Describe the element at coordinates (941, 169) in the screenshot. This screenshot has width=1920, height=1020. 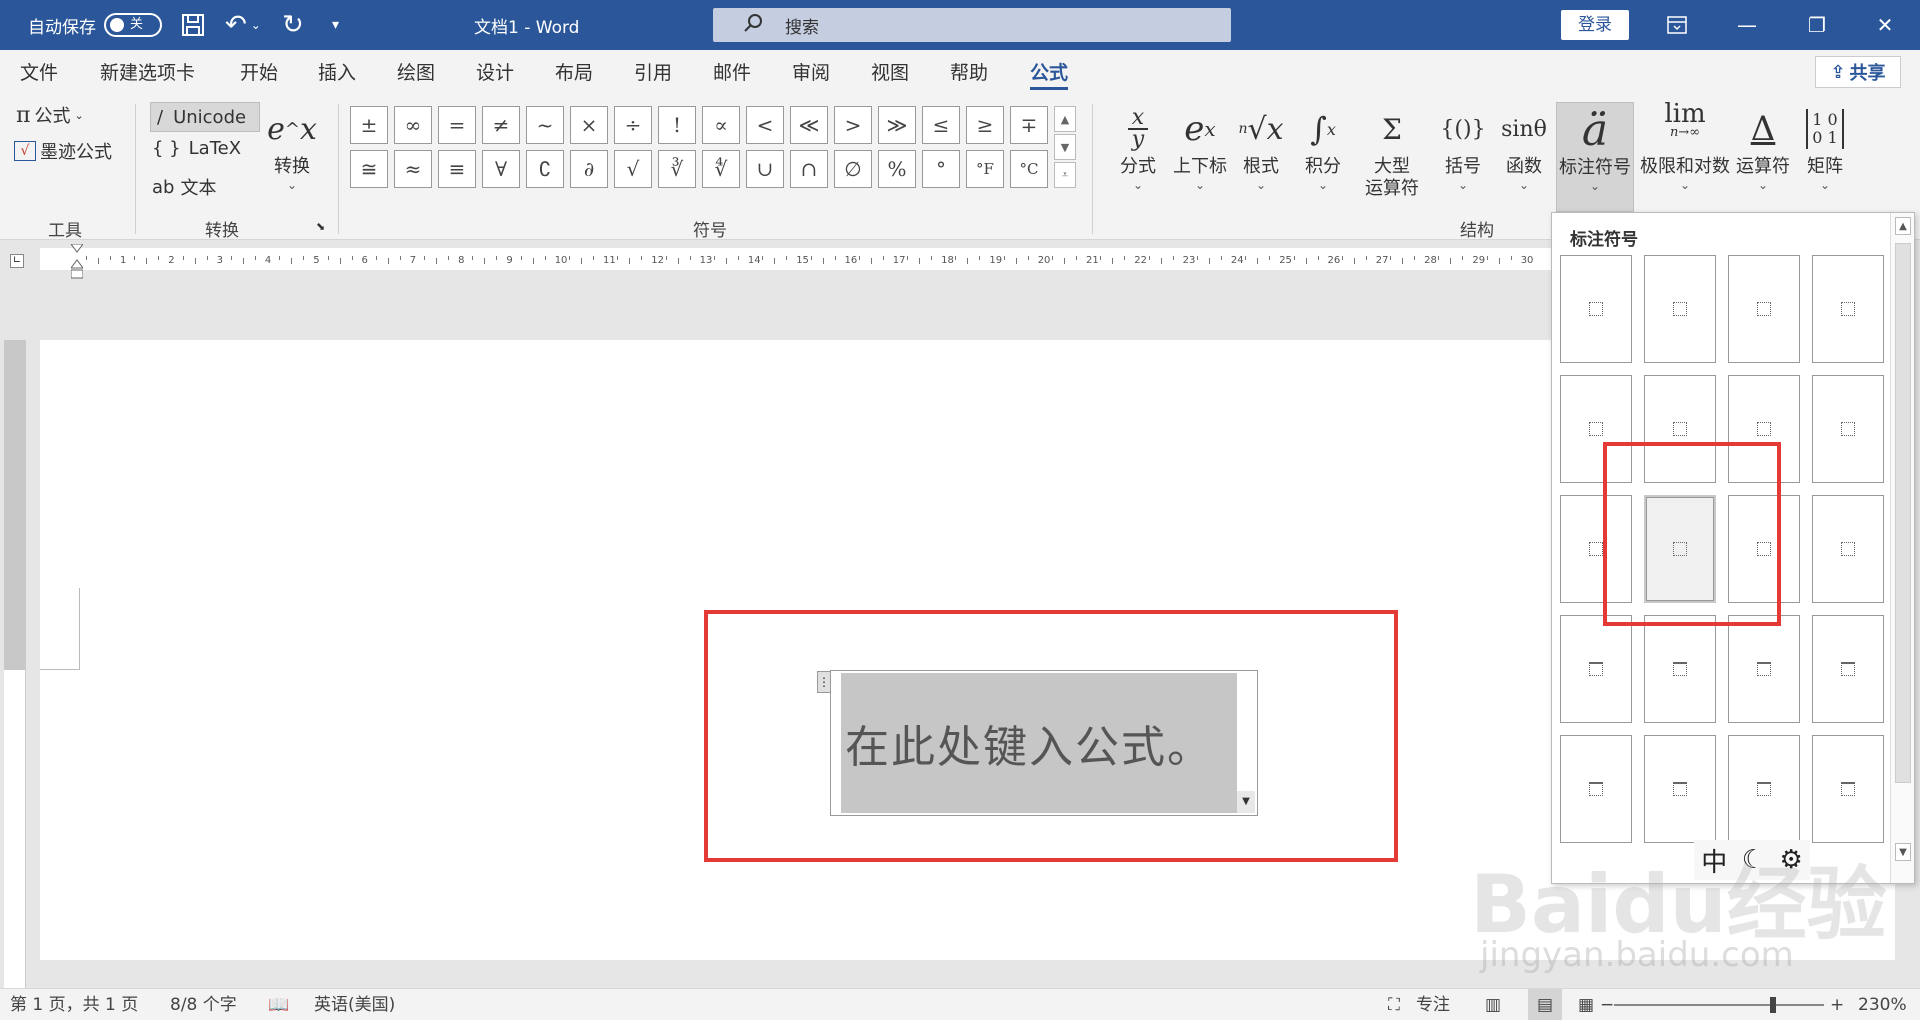
I see `symbol-button: °` at that location.